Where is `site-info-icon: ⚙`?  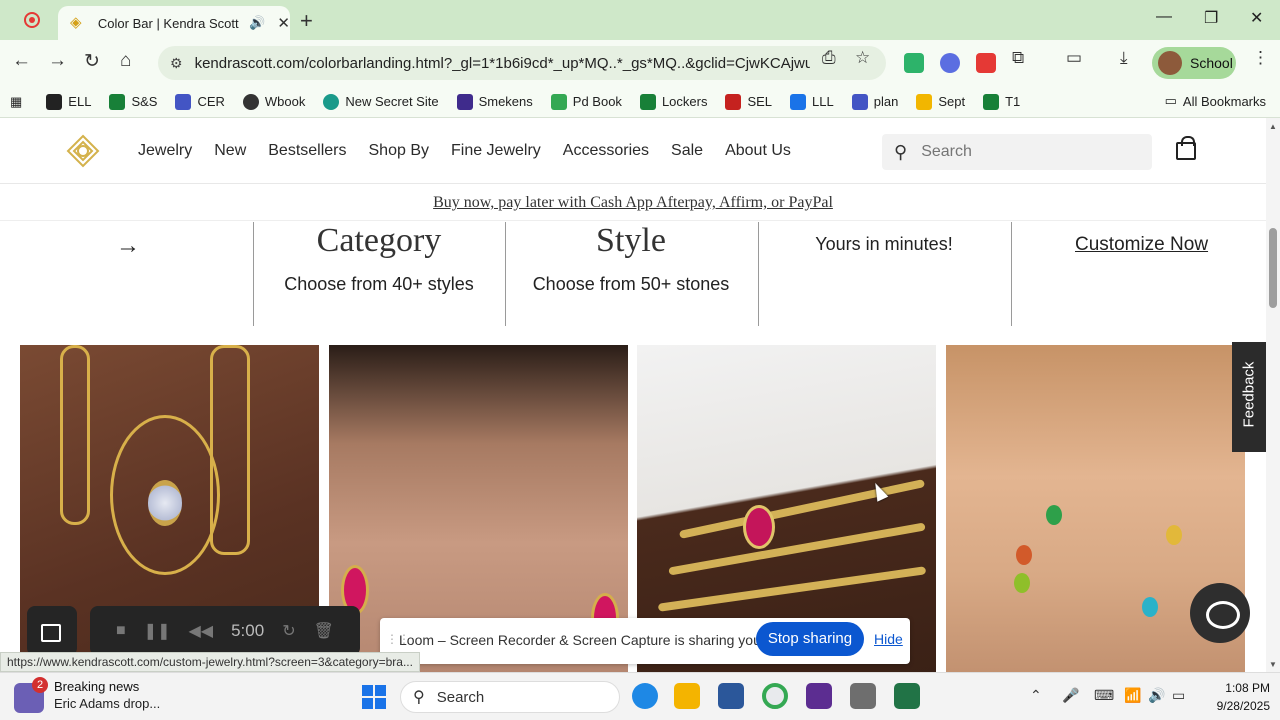
site-info-icon: ⚙ is located at coordinates (176, 63).